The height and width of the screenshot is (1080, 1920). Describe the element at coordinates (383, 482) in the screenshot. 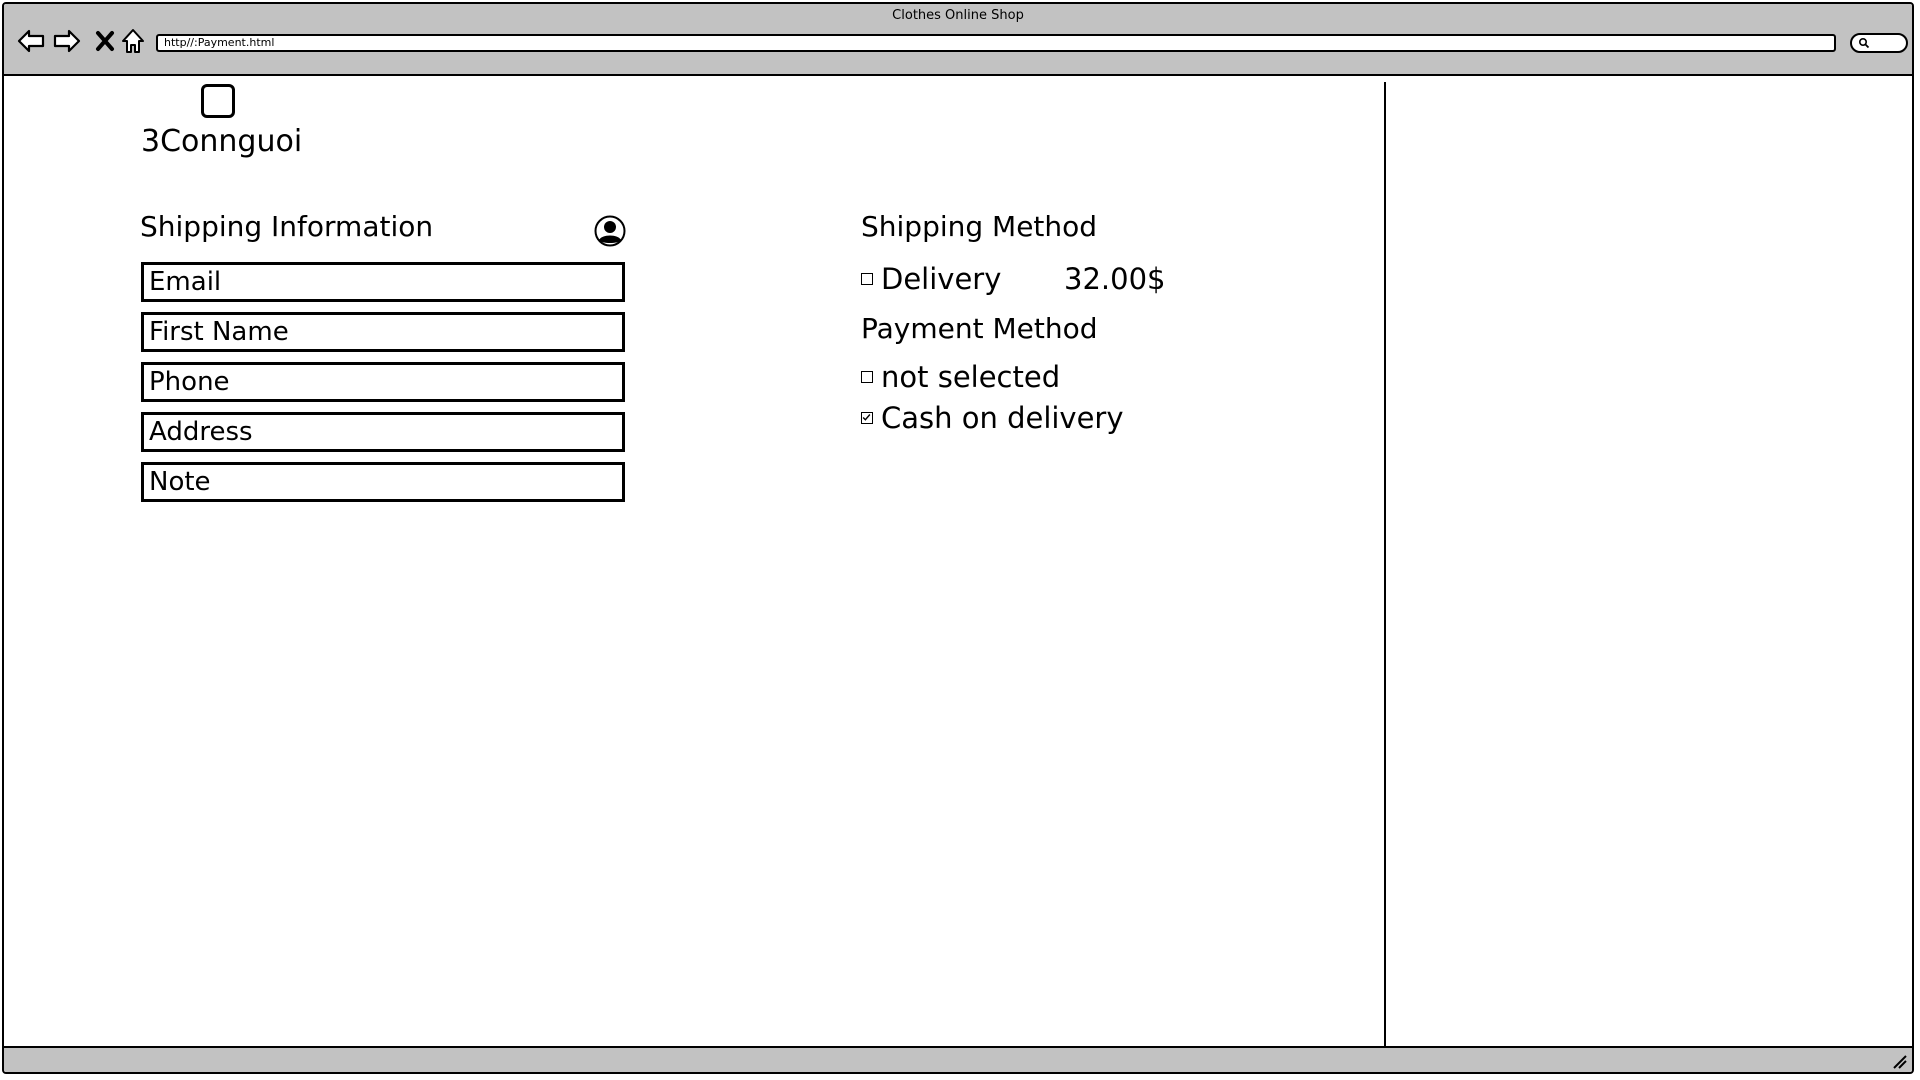

I see `note-field` at that location.